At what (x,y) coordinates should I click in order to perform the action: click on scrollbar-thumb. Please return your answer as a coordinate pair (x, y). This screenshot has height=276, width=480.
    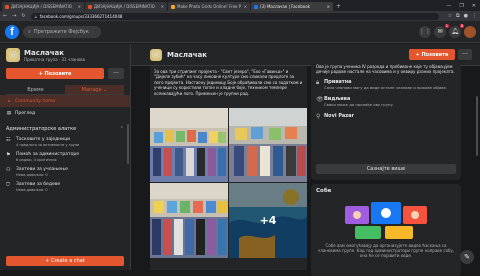
    Looking at the image, I should click on (477, 126).